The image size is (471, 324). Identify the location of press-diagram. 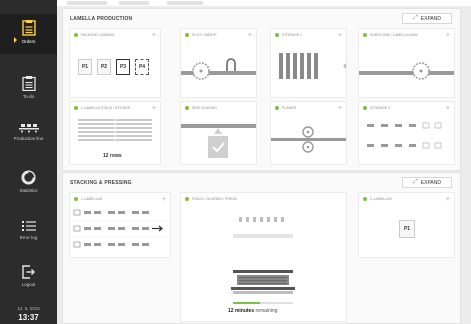
(263, 255).